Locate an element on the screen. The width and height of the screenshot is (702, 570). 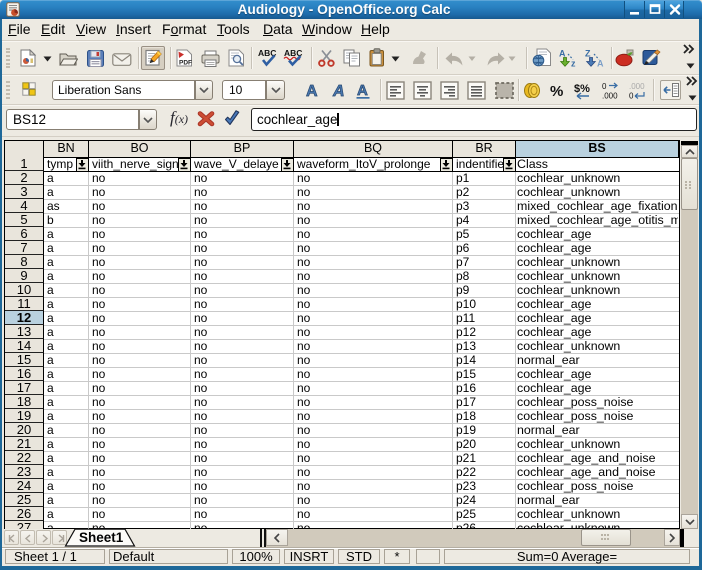
svg-text: PDF is located at coordinates (185, 63).